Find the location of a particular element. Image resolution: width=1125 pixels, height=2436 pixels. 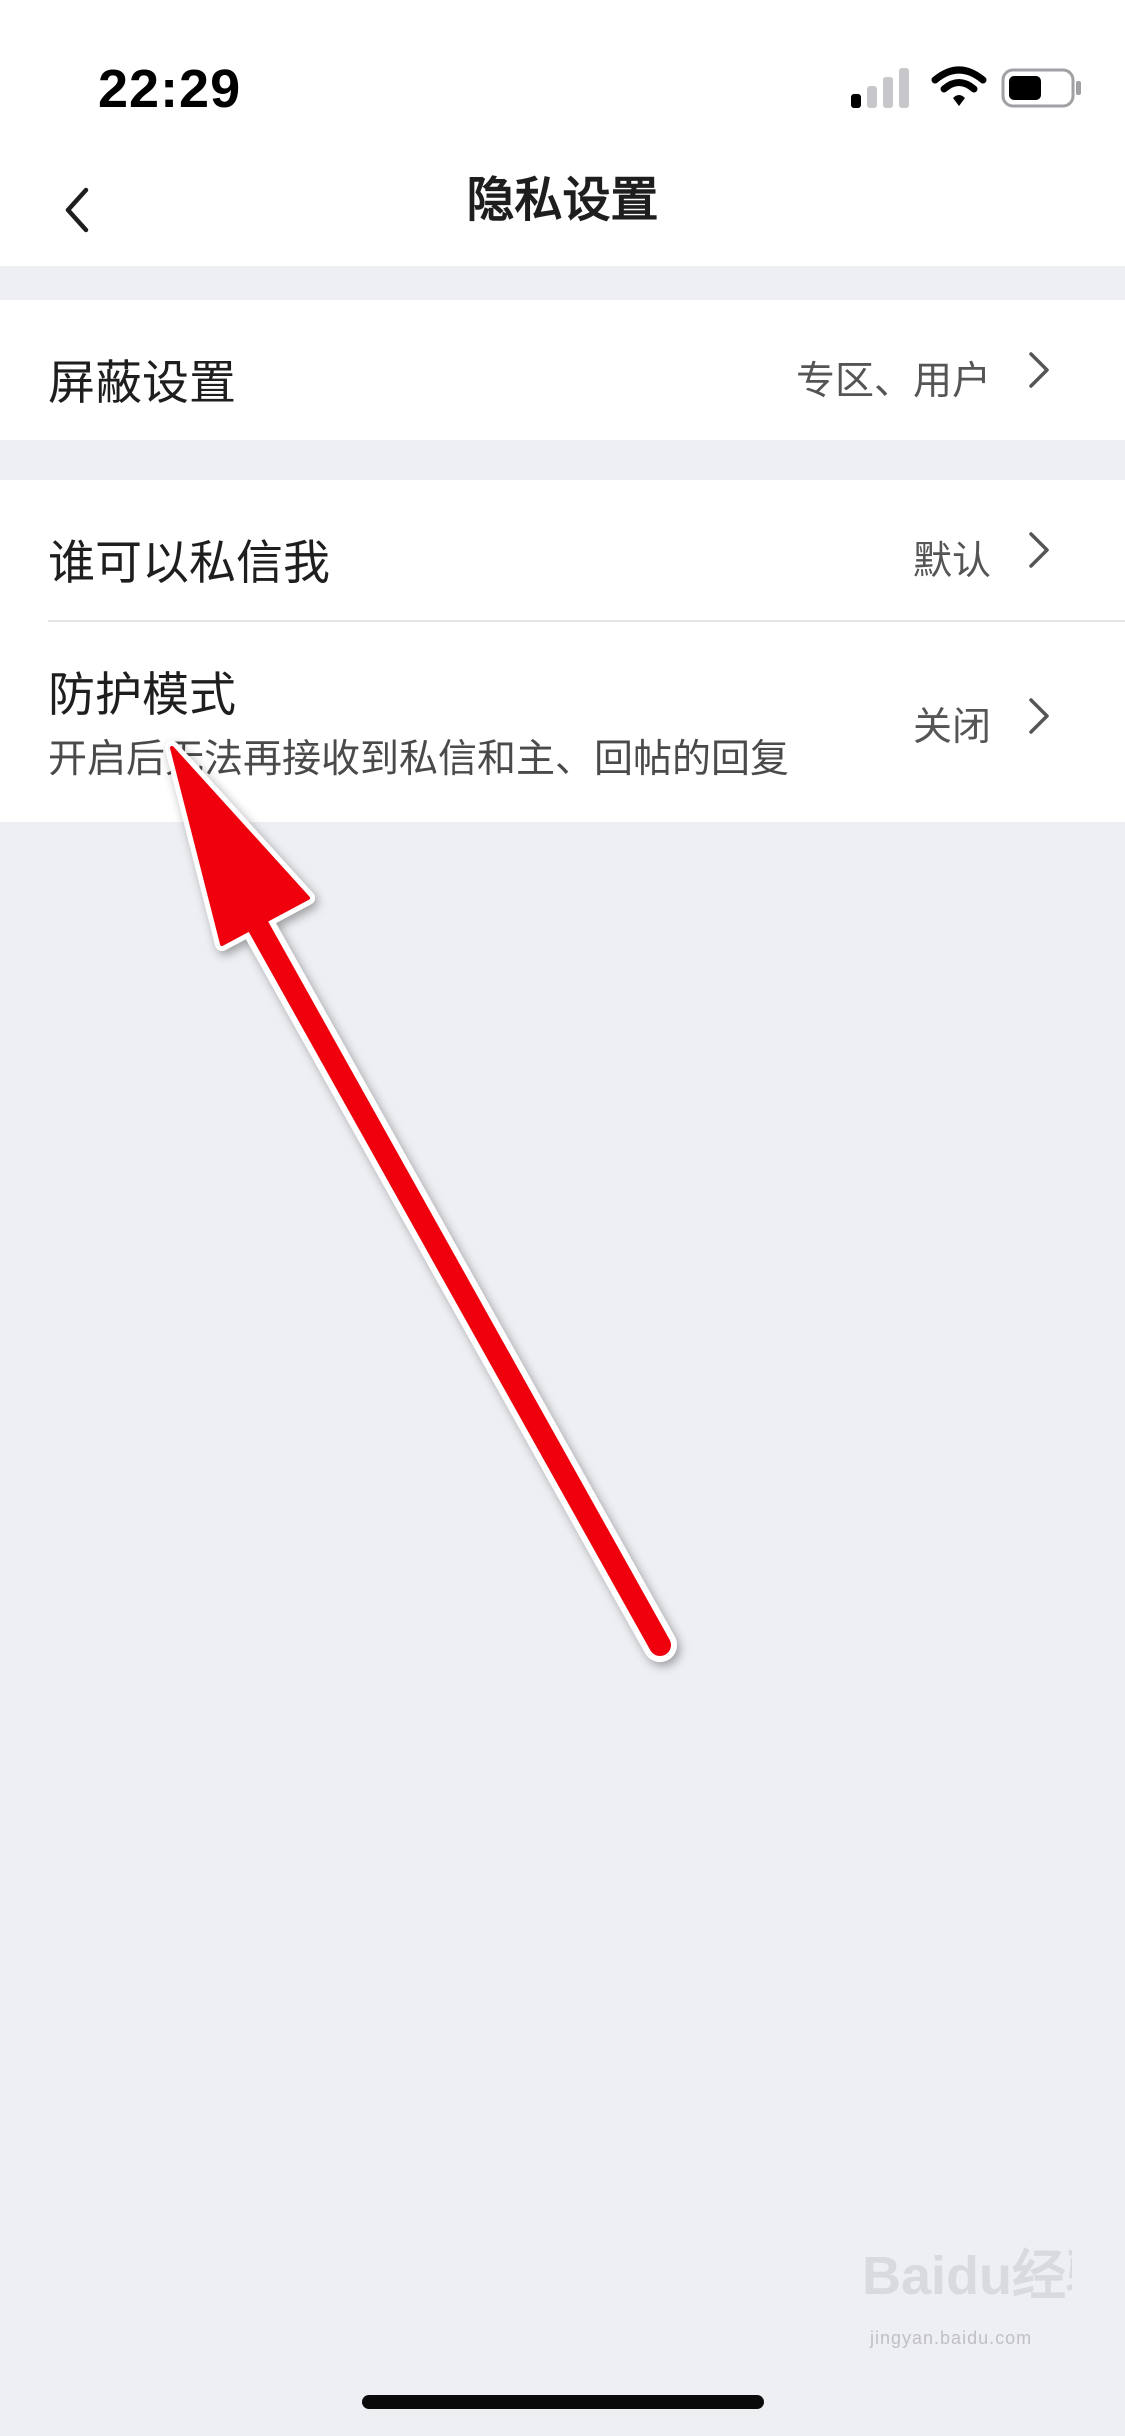

row-label: 屏蔽设置 is located at coordinates (142, 383).